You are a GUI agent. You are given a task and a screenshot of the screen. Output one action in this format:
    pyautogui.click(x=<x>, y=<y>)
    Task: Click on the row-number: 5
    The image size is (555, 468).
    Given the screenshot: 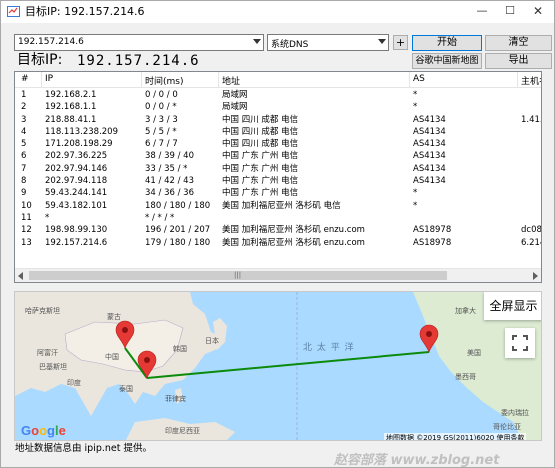 What is the action you would take?
    pyautogui.click(x=24, y=144)
    